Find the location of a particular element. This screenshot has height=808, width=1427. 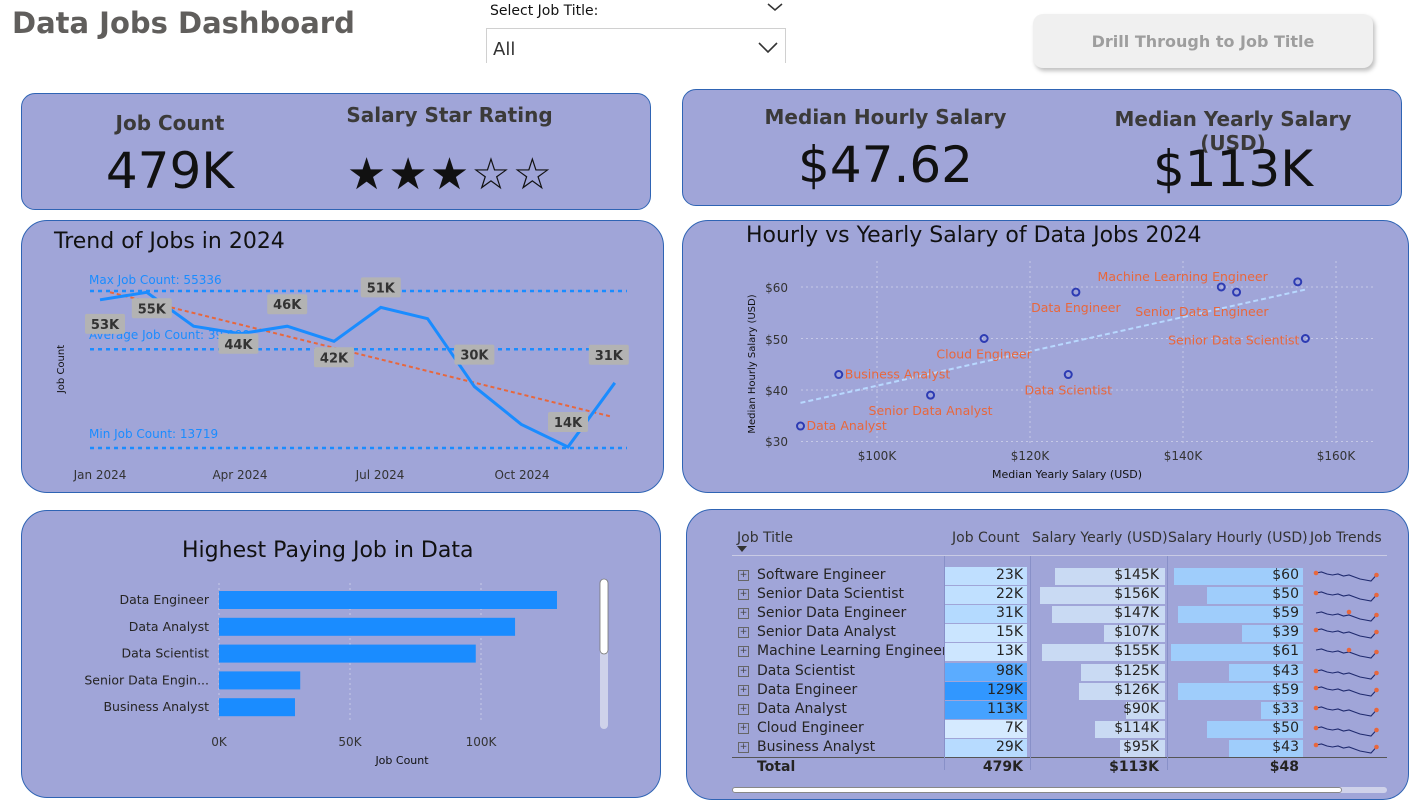

row-job-title: Machine Learning Engineer is located at coordinates (852, 652).